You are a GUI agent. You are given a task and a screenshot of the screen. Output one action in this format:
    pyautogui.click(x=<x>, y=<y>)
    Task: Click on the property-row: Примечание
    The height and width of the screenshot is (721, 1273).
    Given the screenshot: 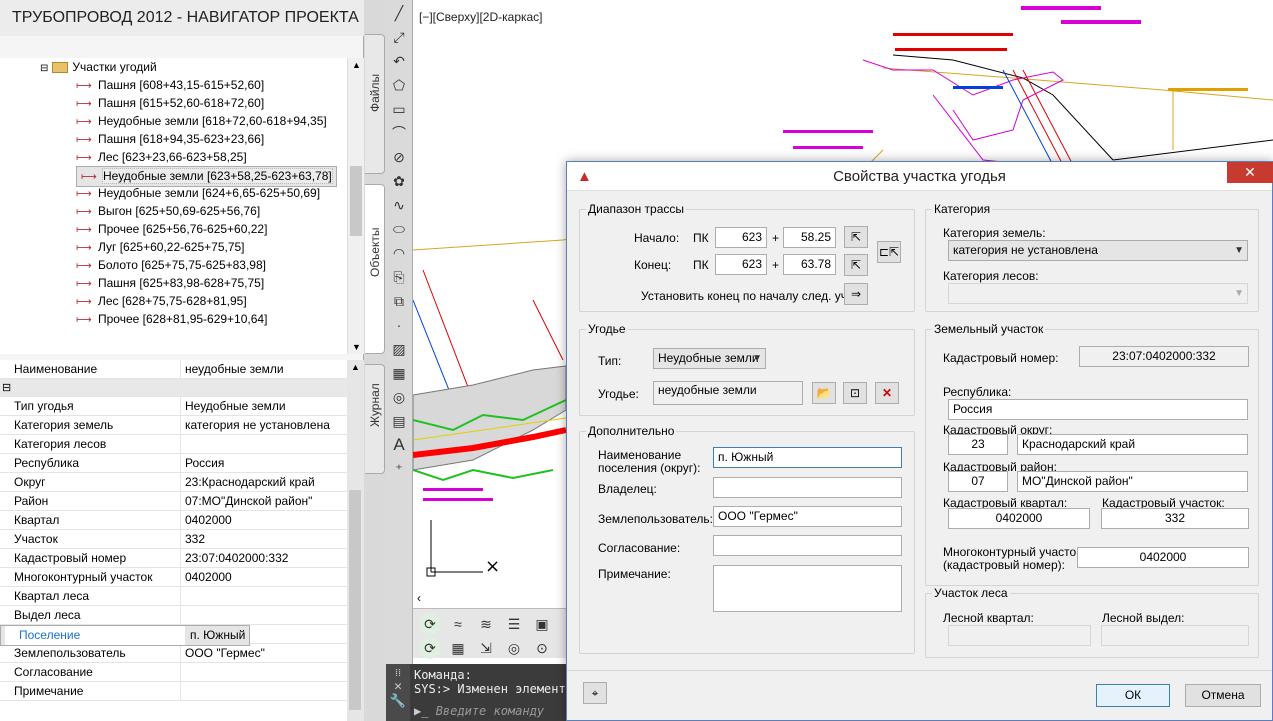 What is the action you would take?
    pyautogui.click(x=173, y=691)
    